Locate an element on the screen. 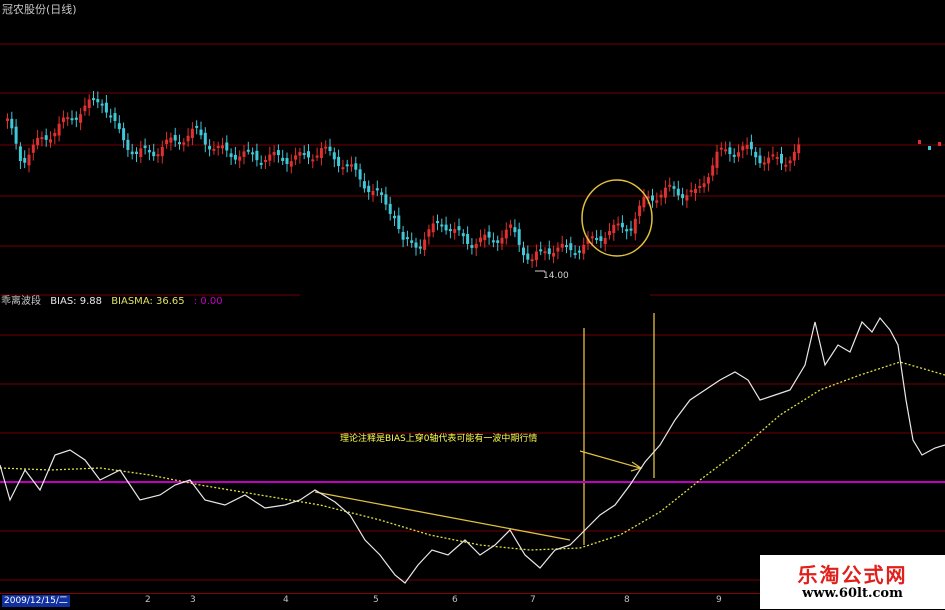 The height and width of the screenshot is (610, 945). indicator-name: 乖离波段 is located at coordinates (21, 301).